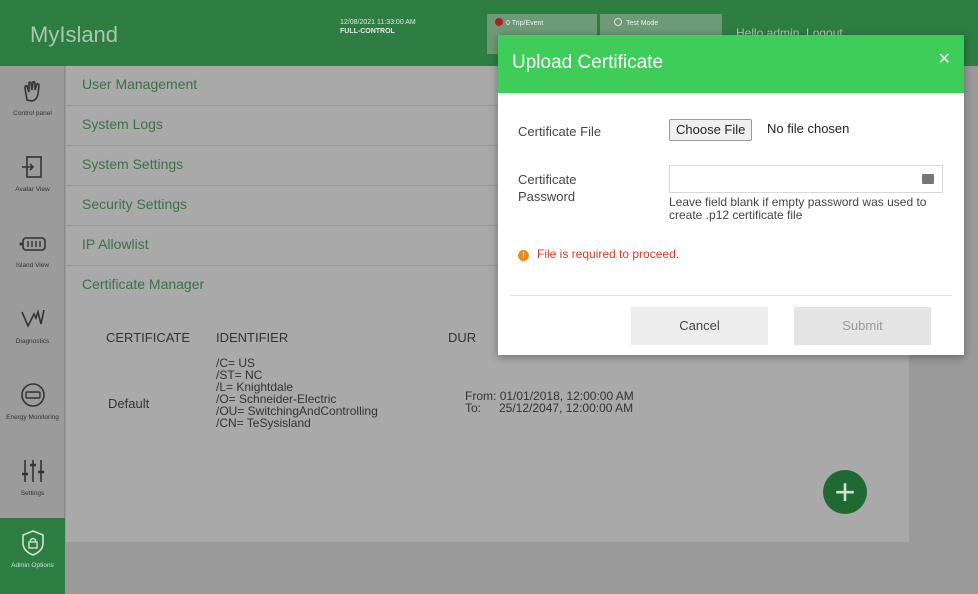 The height and width of the screenshot is (594, 978). What do you see at coordinates (862, 326) in the screenshot?
I see `submit-button: Submit` at bounding box center [862, 326].